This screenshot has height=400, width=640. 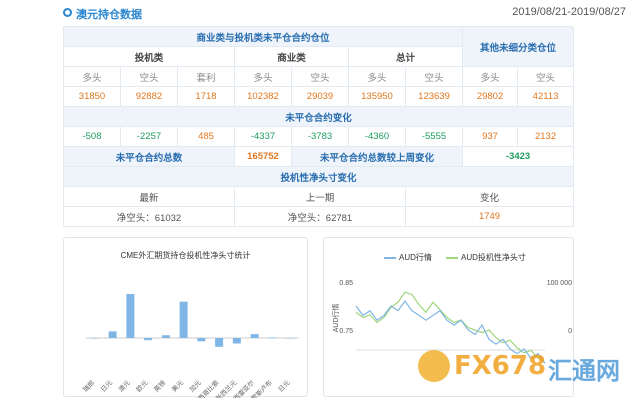 I want to click on x-tick-label: 澳元, so click(x=124, y=386).